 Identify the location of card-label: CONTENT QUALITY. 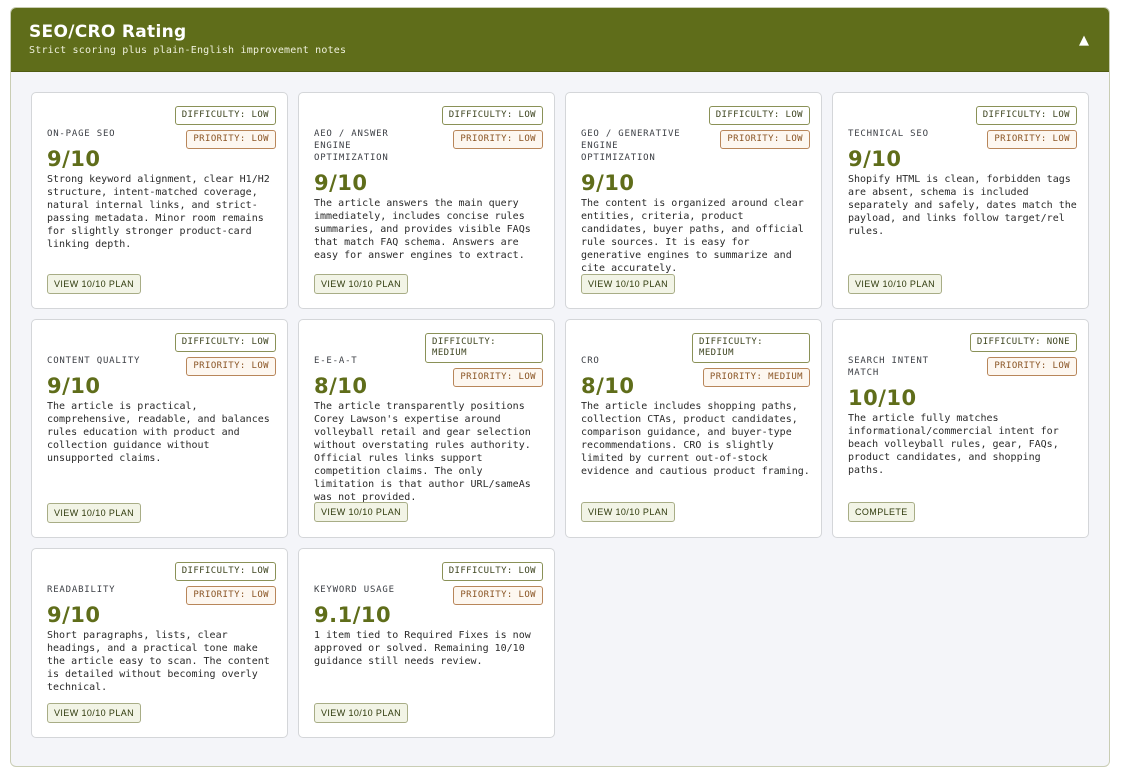
(94, 361).